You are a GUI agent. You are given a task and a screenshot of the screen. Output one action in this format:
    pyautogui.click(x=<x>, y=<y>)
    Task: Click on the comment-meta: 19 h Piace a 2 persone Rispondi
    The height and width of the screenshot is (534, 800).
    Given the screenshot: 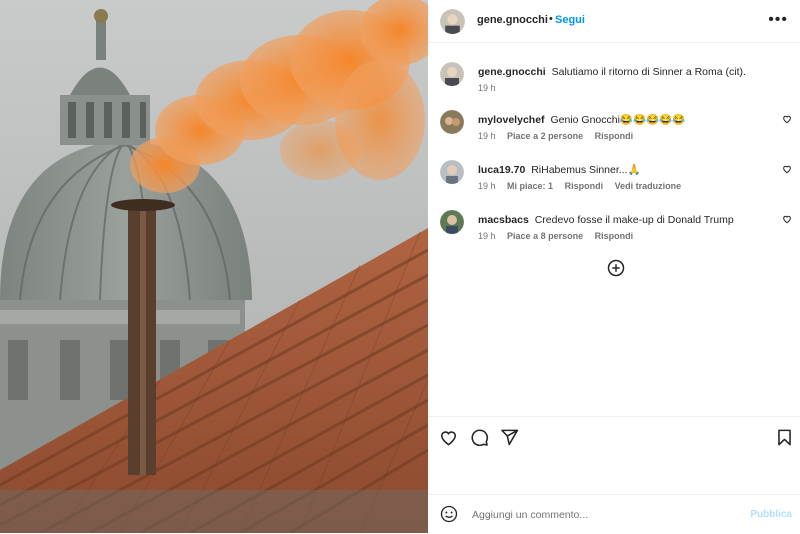 What is the action you would take?
    pyautogui.click(x=560, y=136)
    